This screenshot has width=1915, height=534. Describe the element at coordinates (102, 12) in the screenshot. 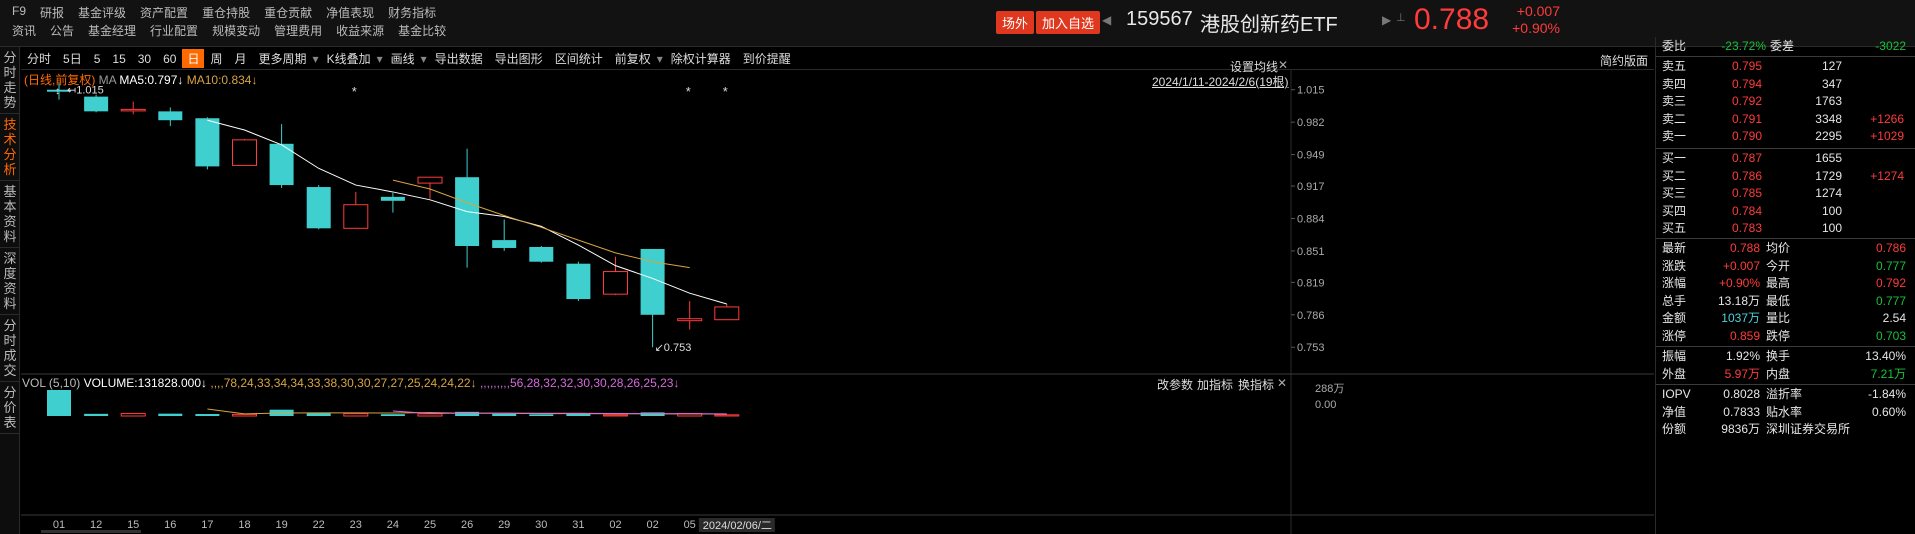

I see `menu-item: 基金评级` at that location.